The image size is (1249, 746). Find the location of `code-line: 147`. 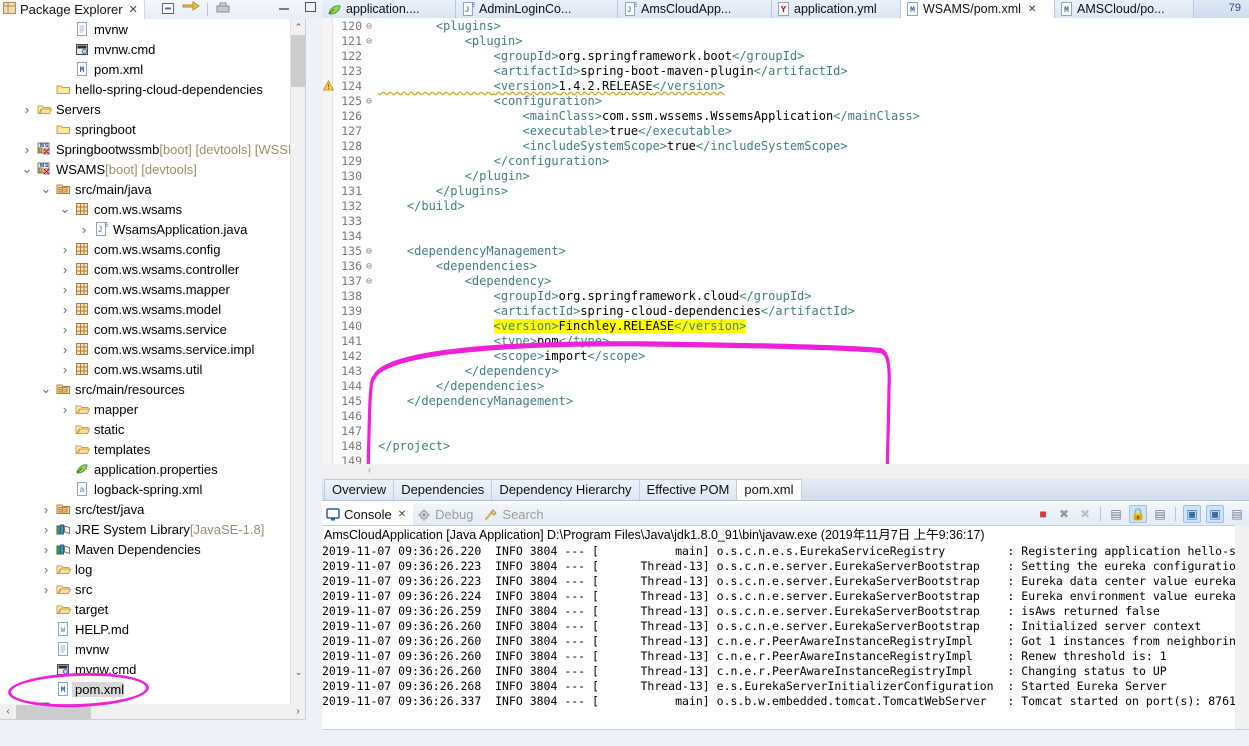

code-line: 147 is located at coordinates (785, 431).